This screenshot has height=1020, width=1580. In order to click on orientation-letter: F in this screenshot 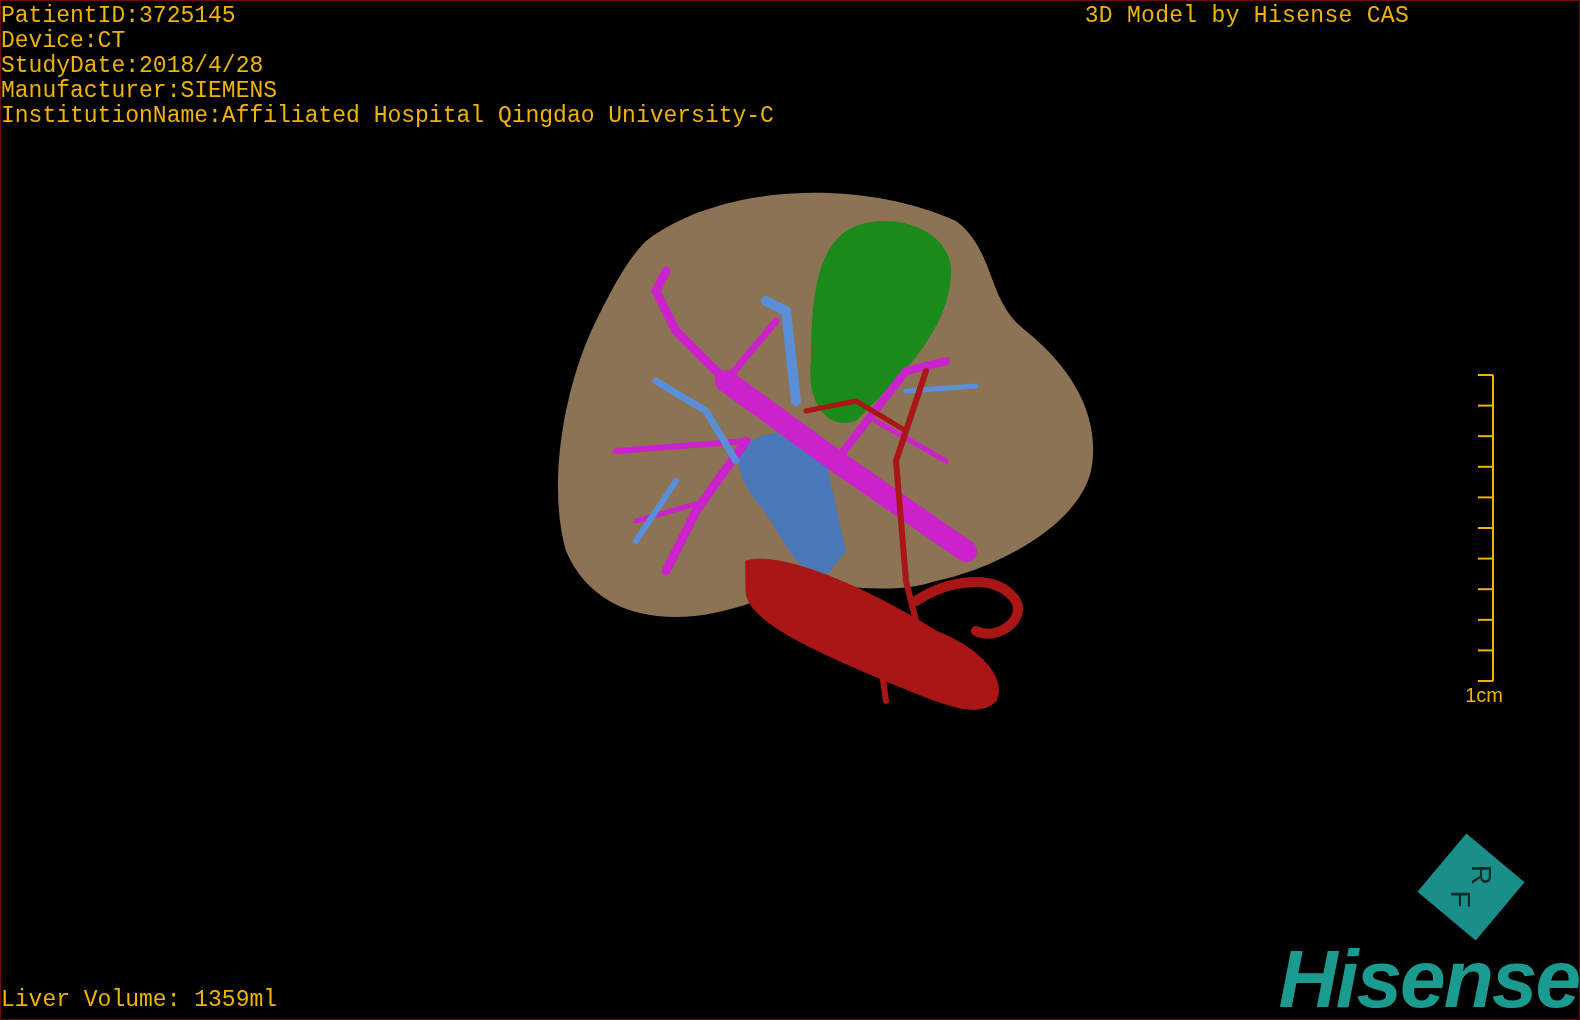, I will do `click(1460, 899)`.